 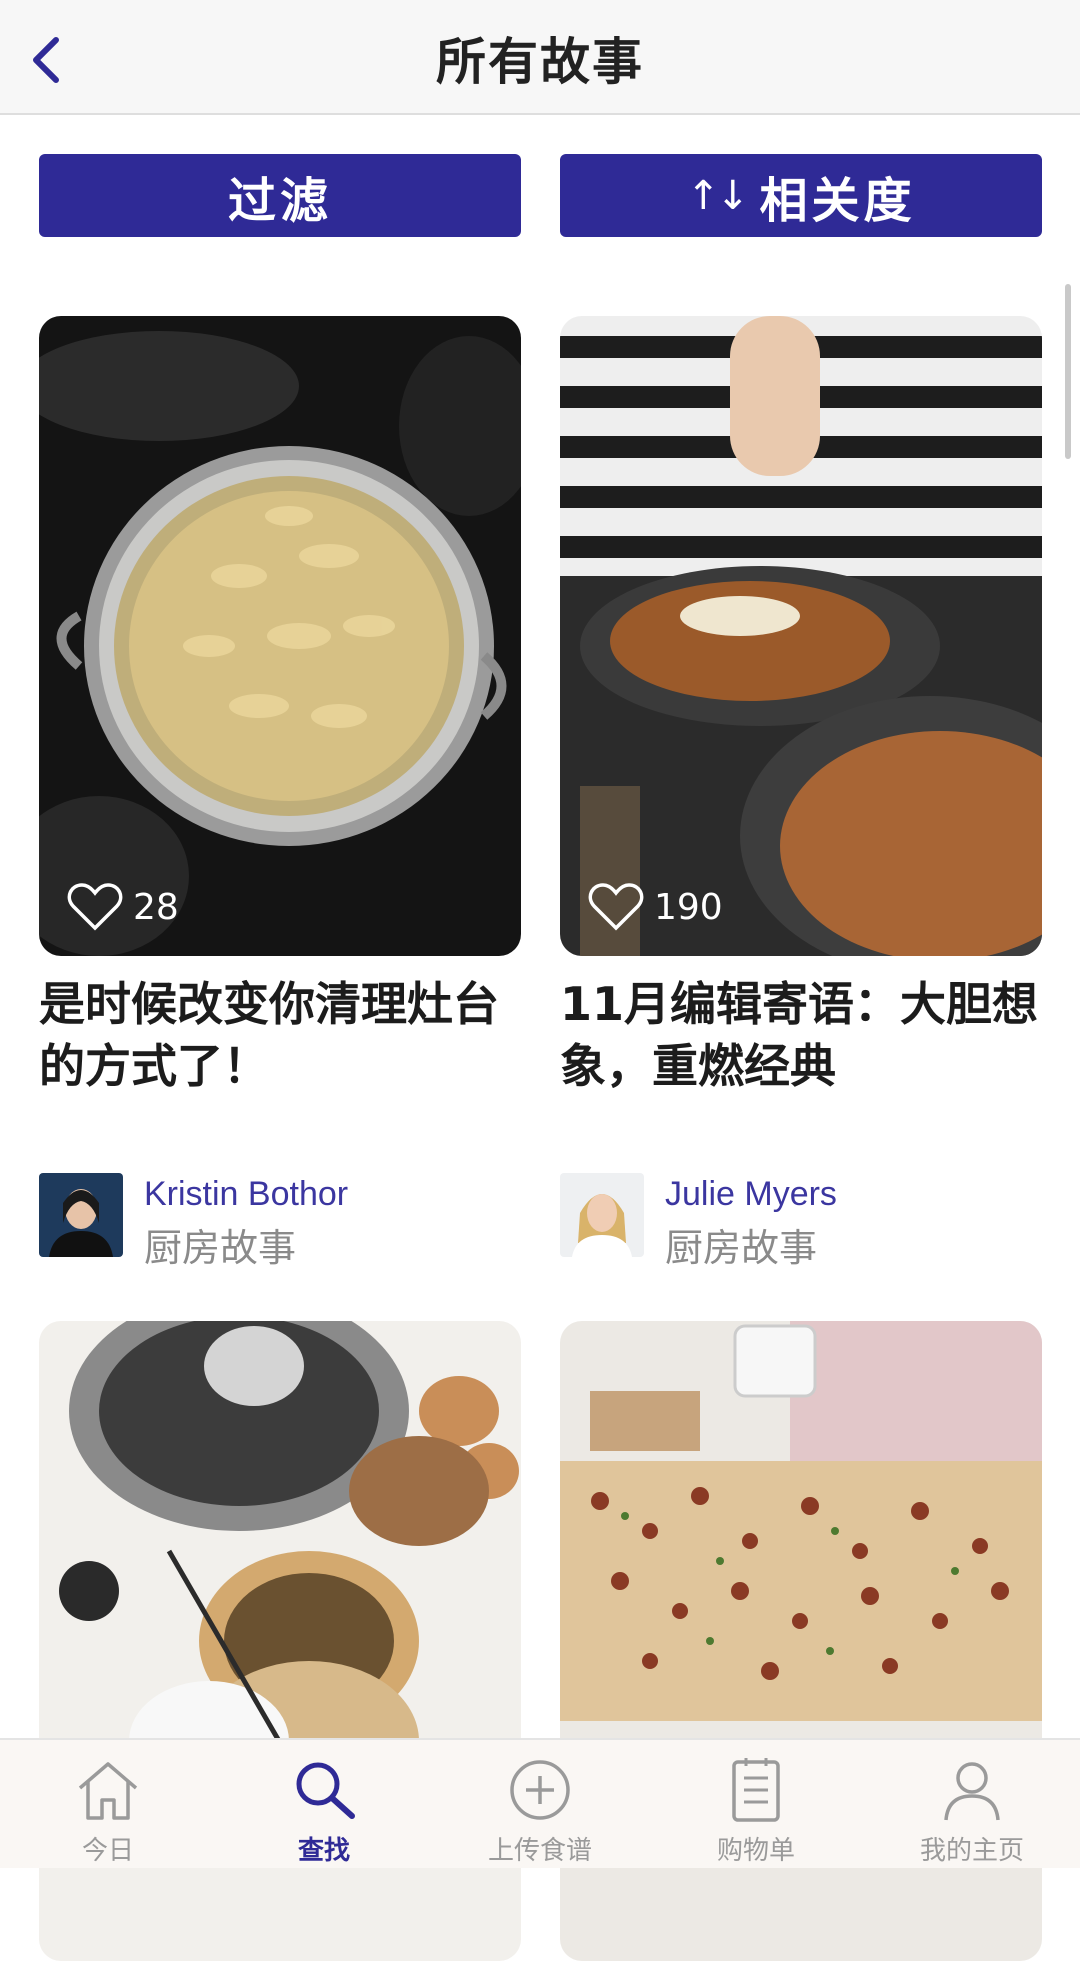 What do you see at coordinates (837, 200) in the screenshot?
I see `sort-label: 相关度` at bounding box center [837, 200].